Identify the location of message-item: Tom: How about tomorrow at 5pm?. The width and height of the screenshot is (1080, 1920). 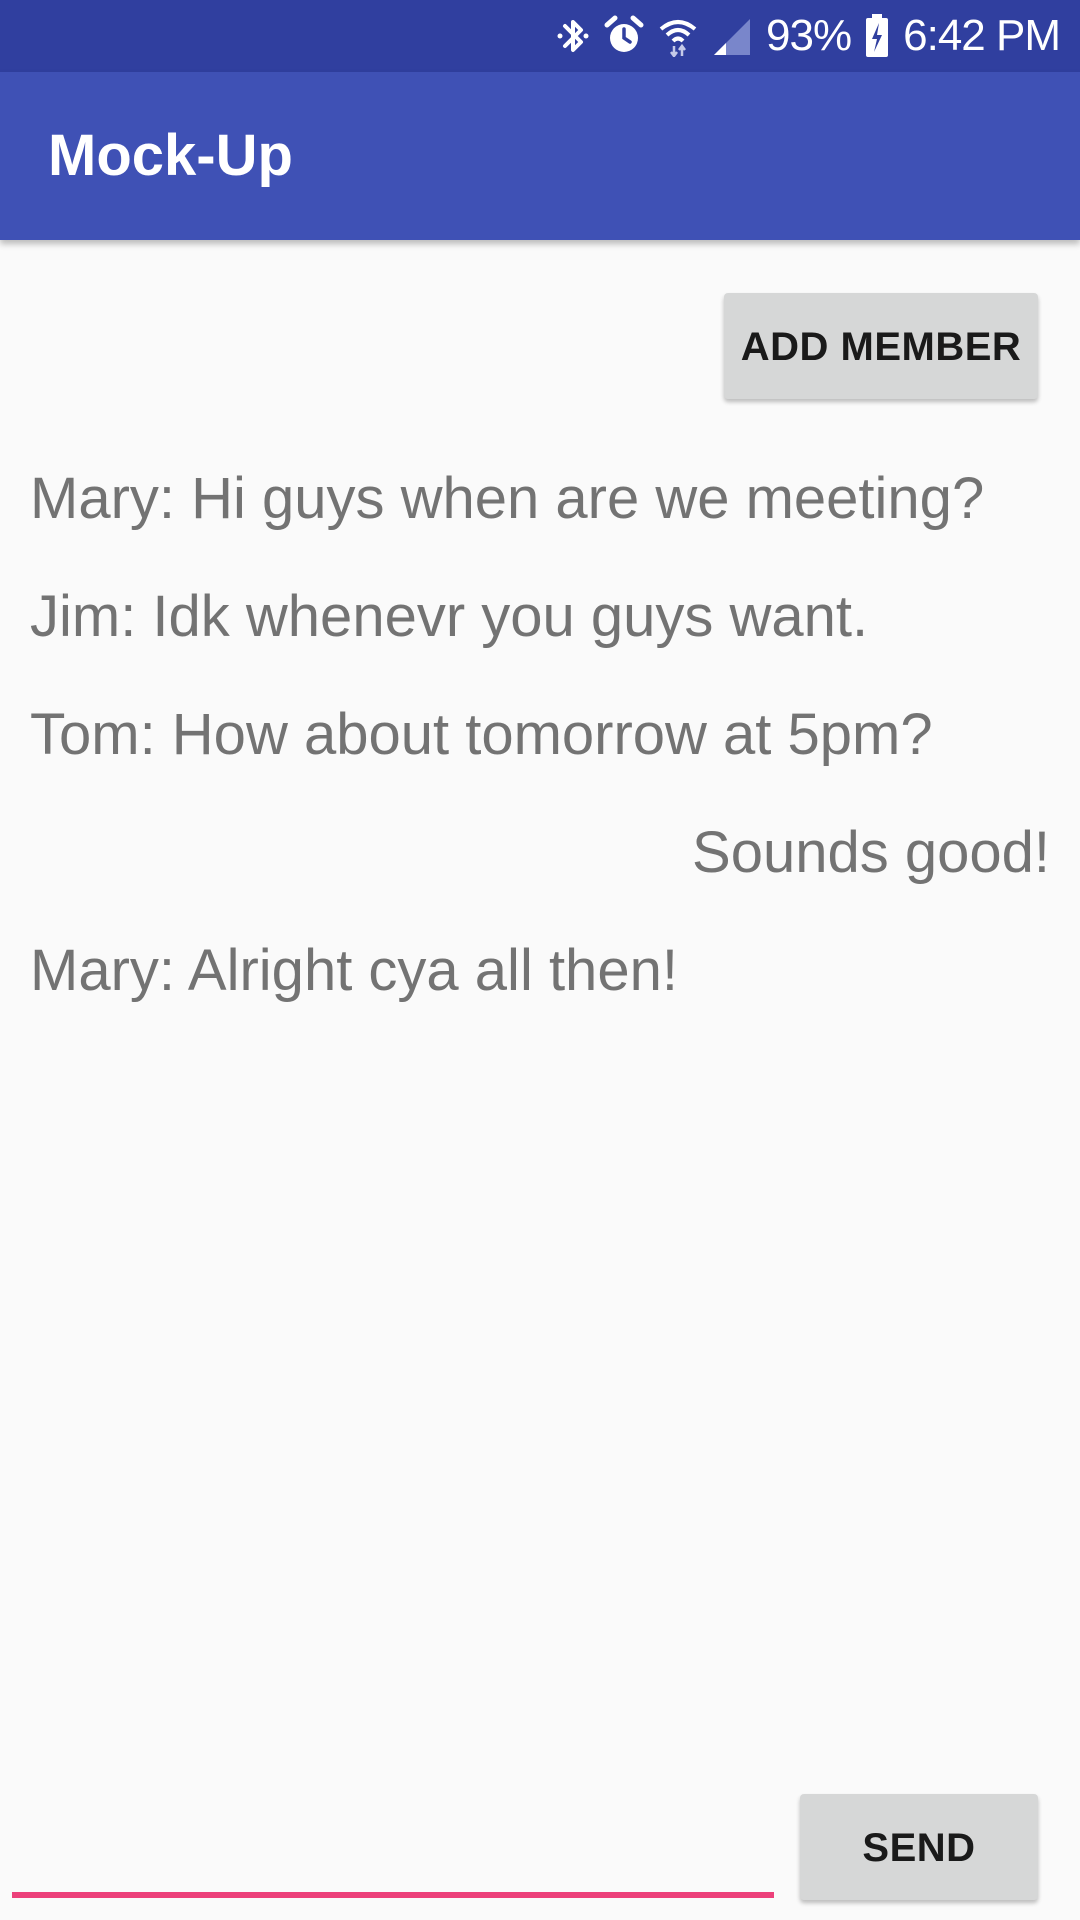
(481, 734).